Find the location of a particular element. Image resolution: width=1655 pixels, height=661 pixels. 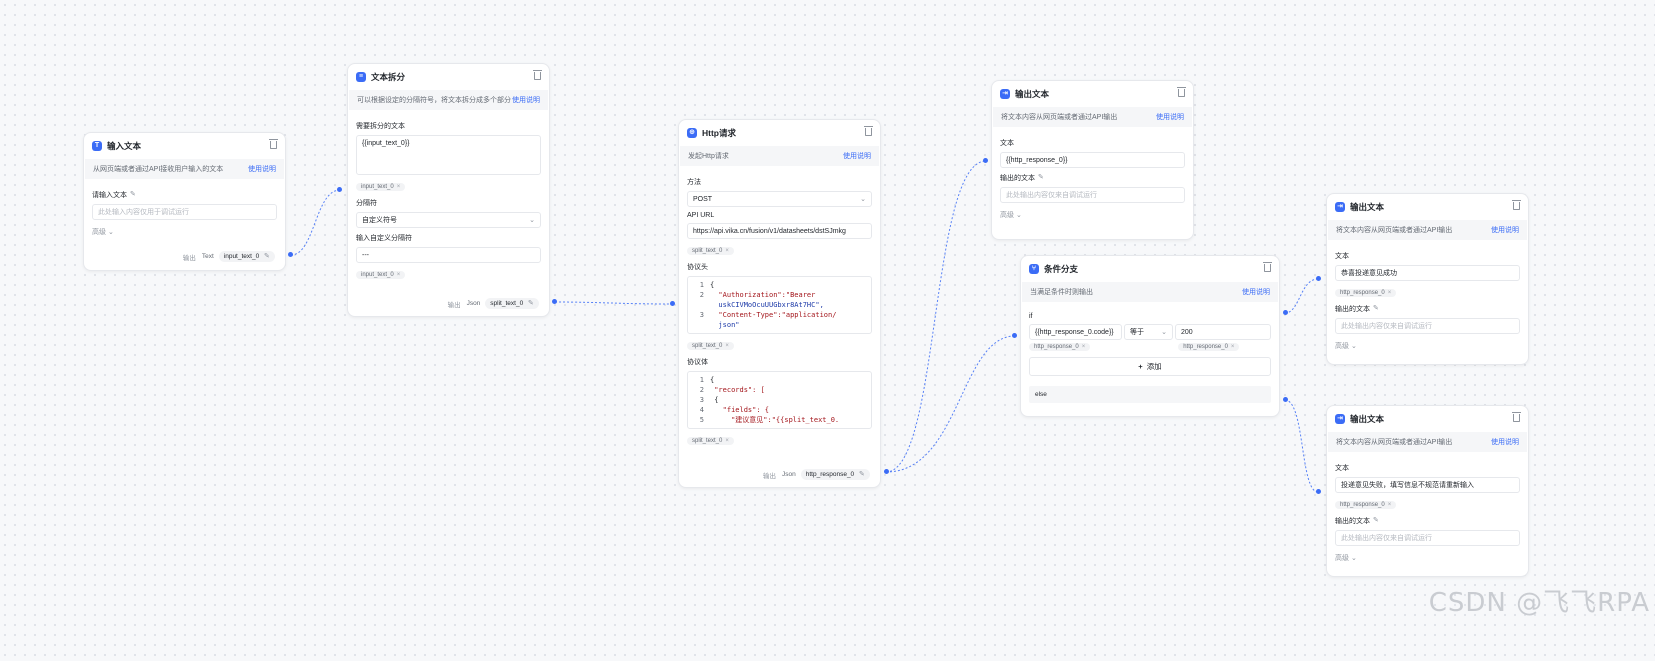

output-variable: http_response_0 ✎ is located at coordinates (835, 474).